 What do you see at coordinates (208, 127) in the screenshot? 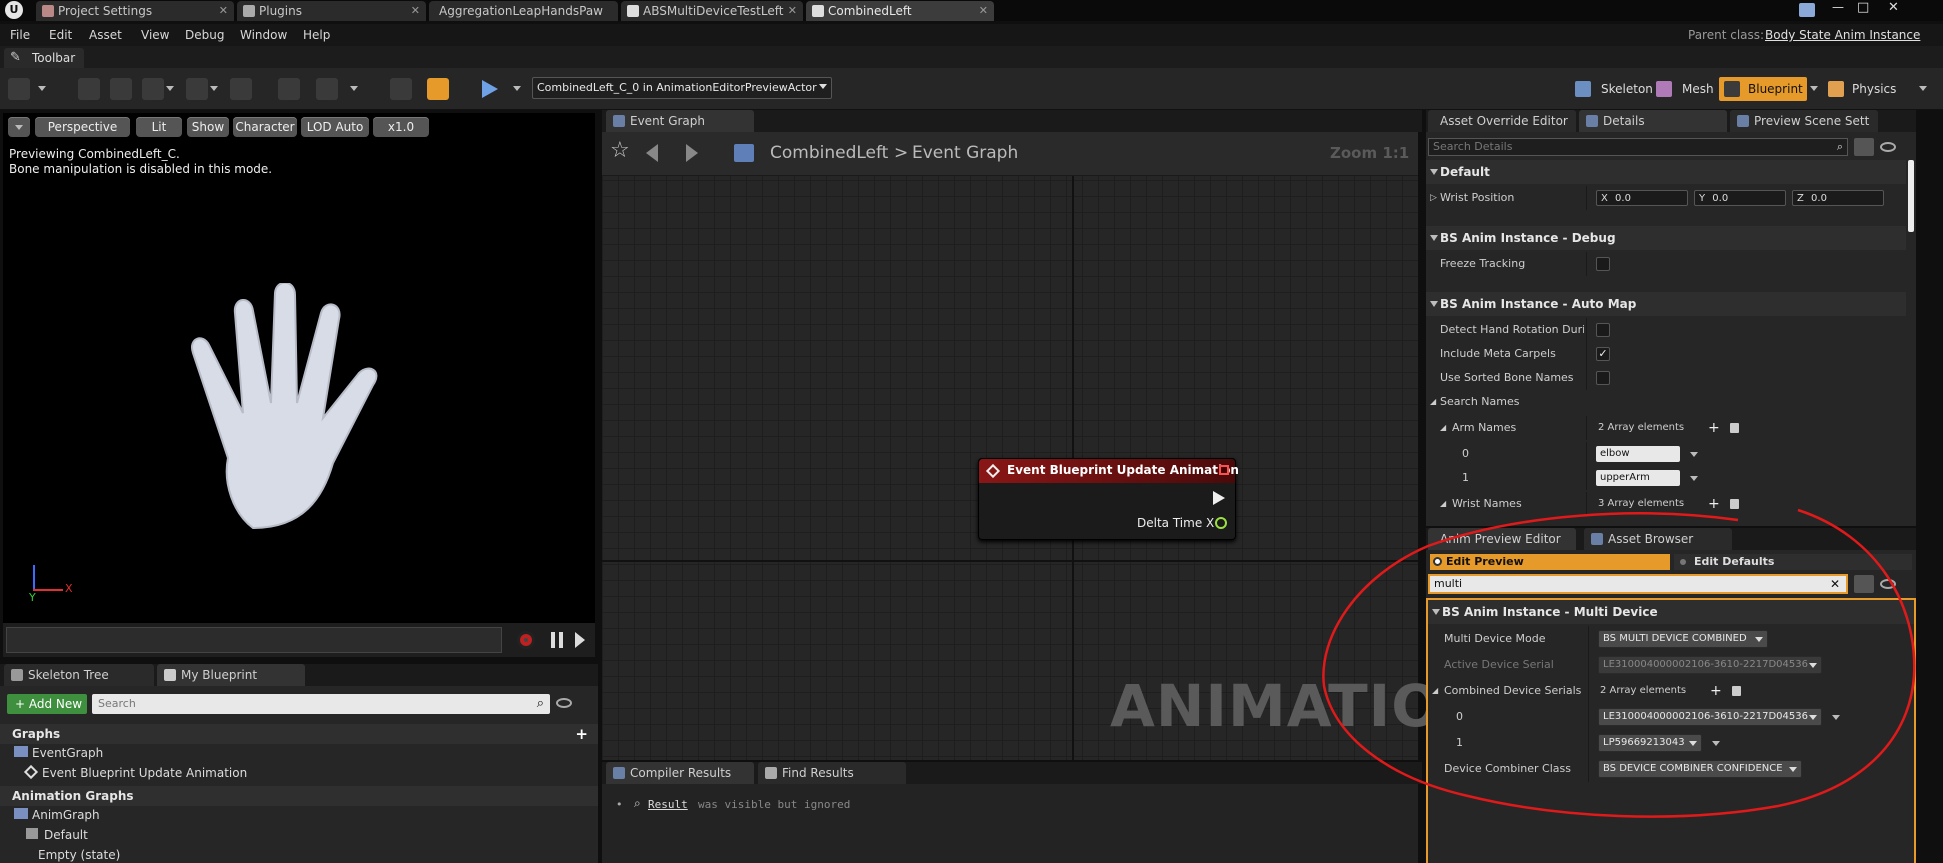
I see `show-button: Show` at bounding box center [208, 127].